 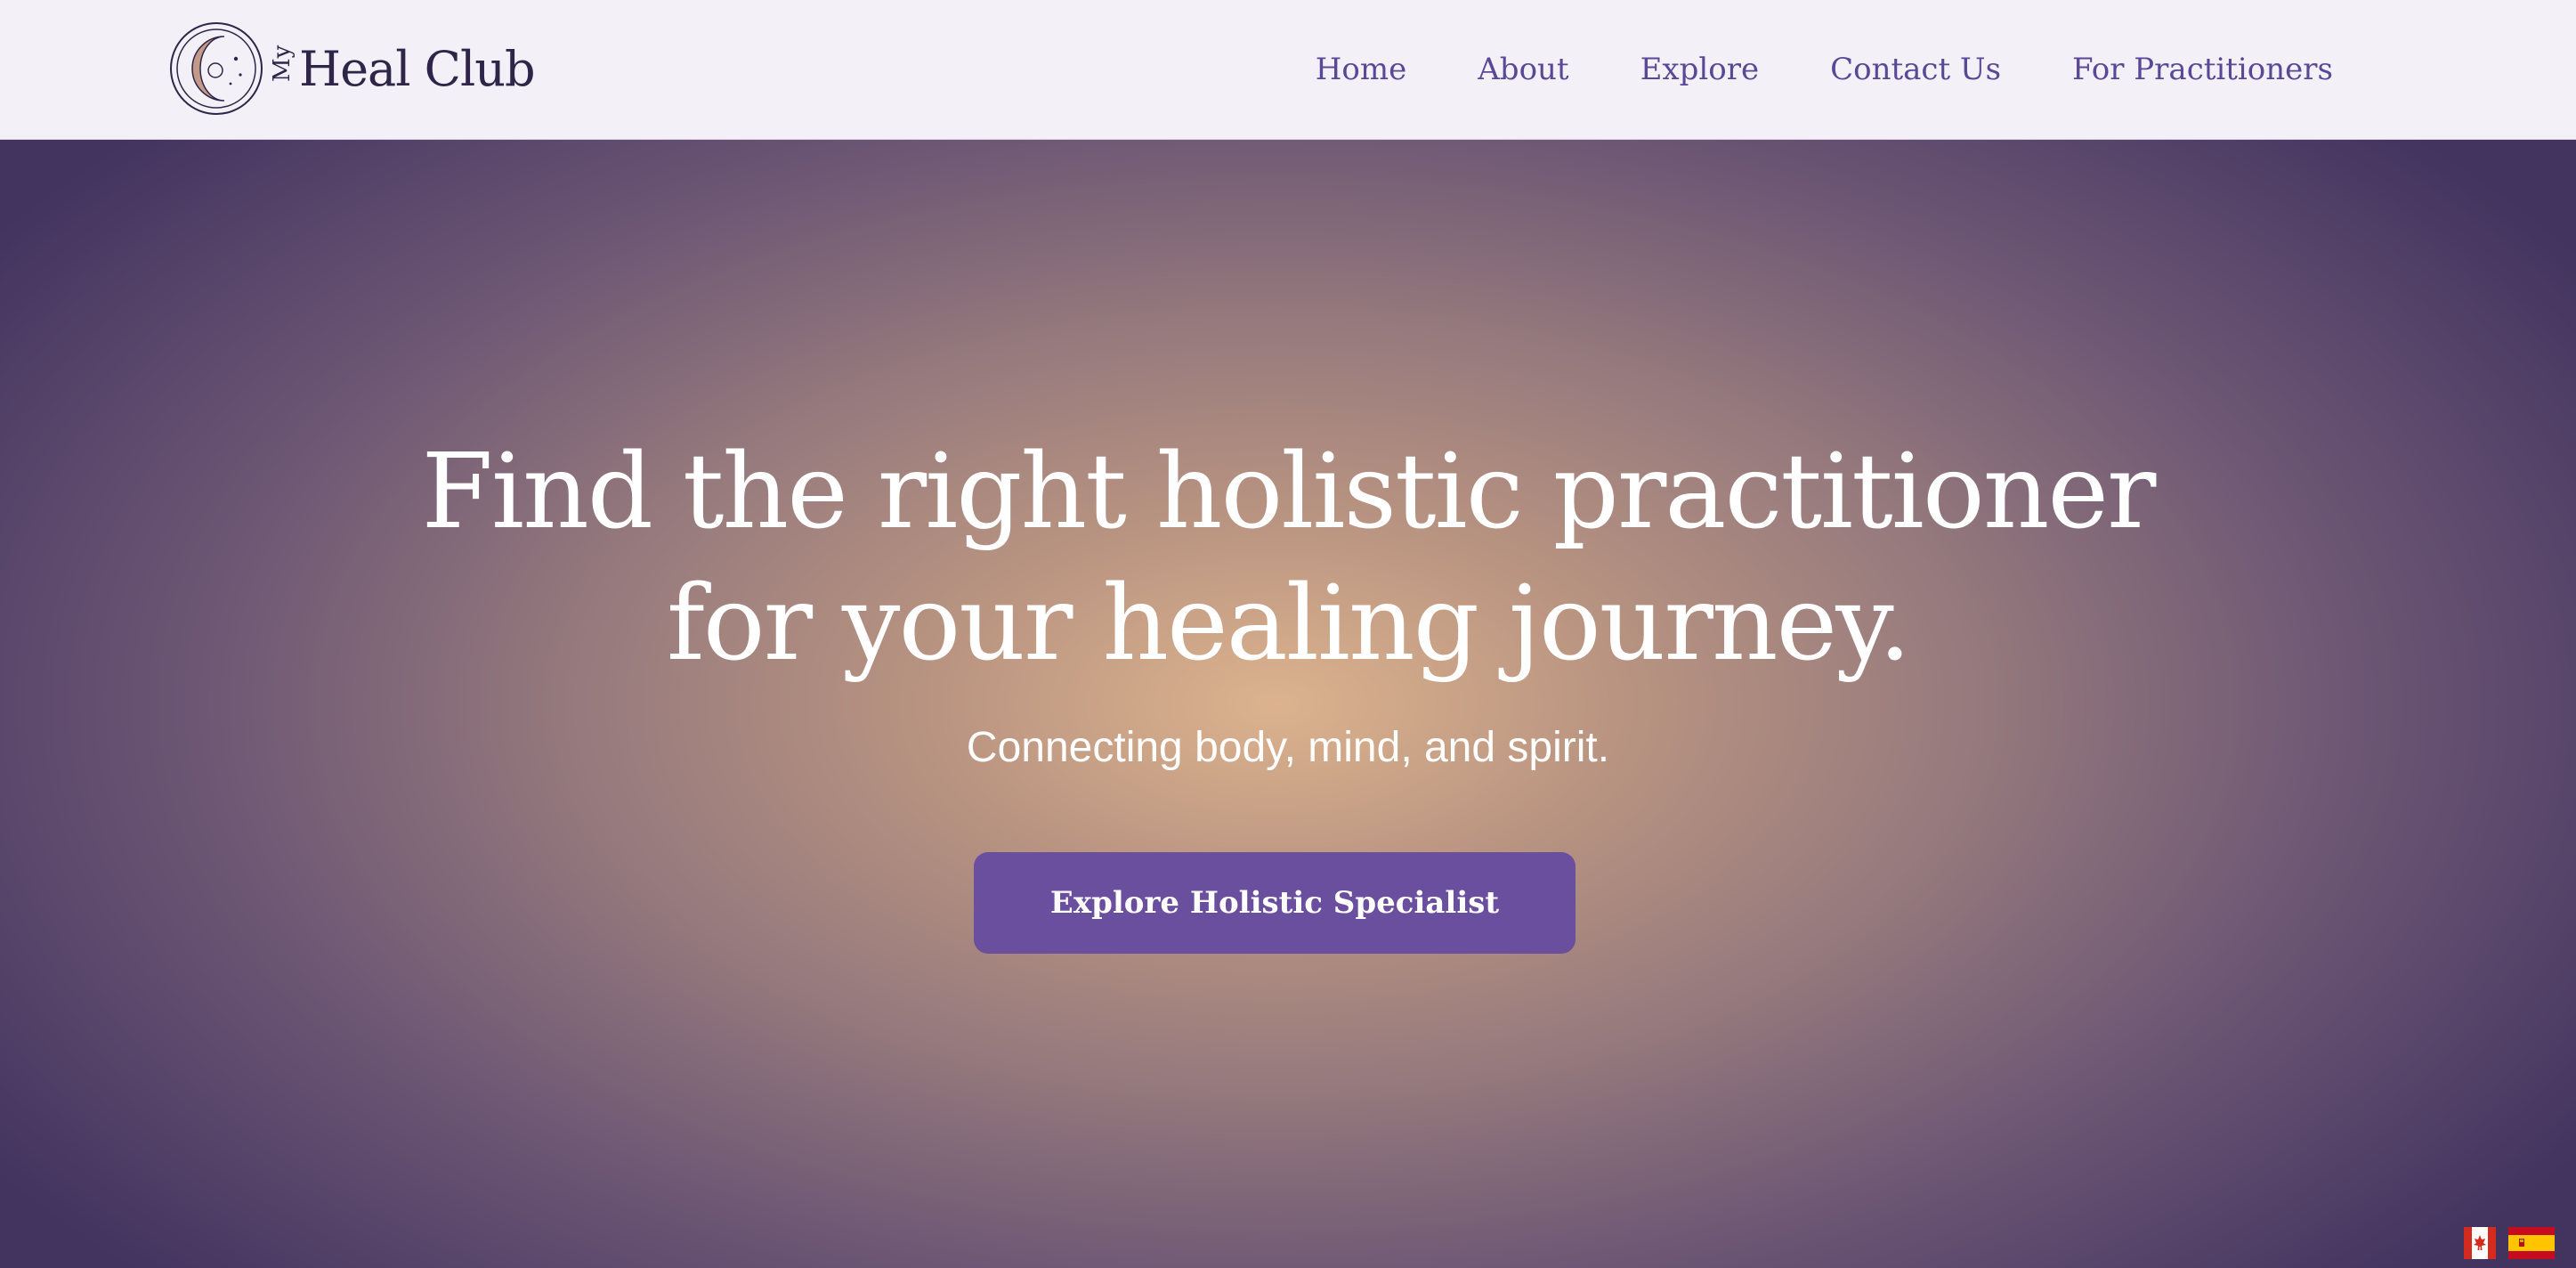 What do you see at coordinates (1288, 747) in the screenshot?
I see `hero-subtitle: Connecting body, mind, and spirit.` at bounding box center [1288, 747].